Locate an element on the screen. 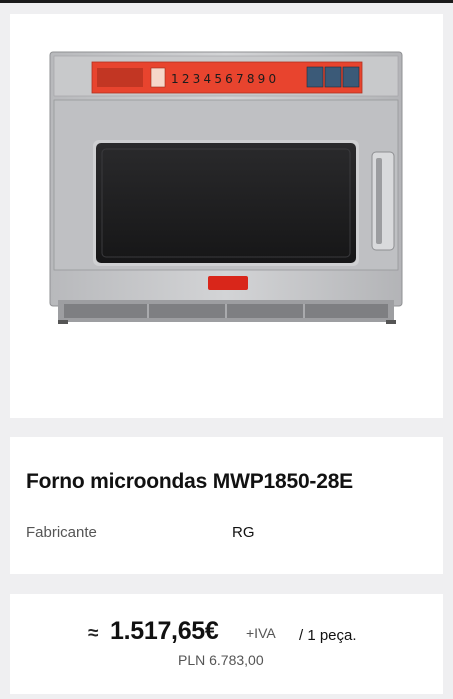 The height and width of the screenshot is (699, 453). panel-digits: 1234567890 is located at coordinates (225, 79).